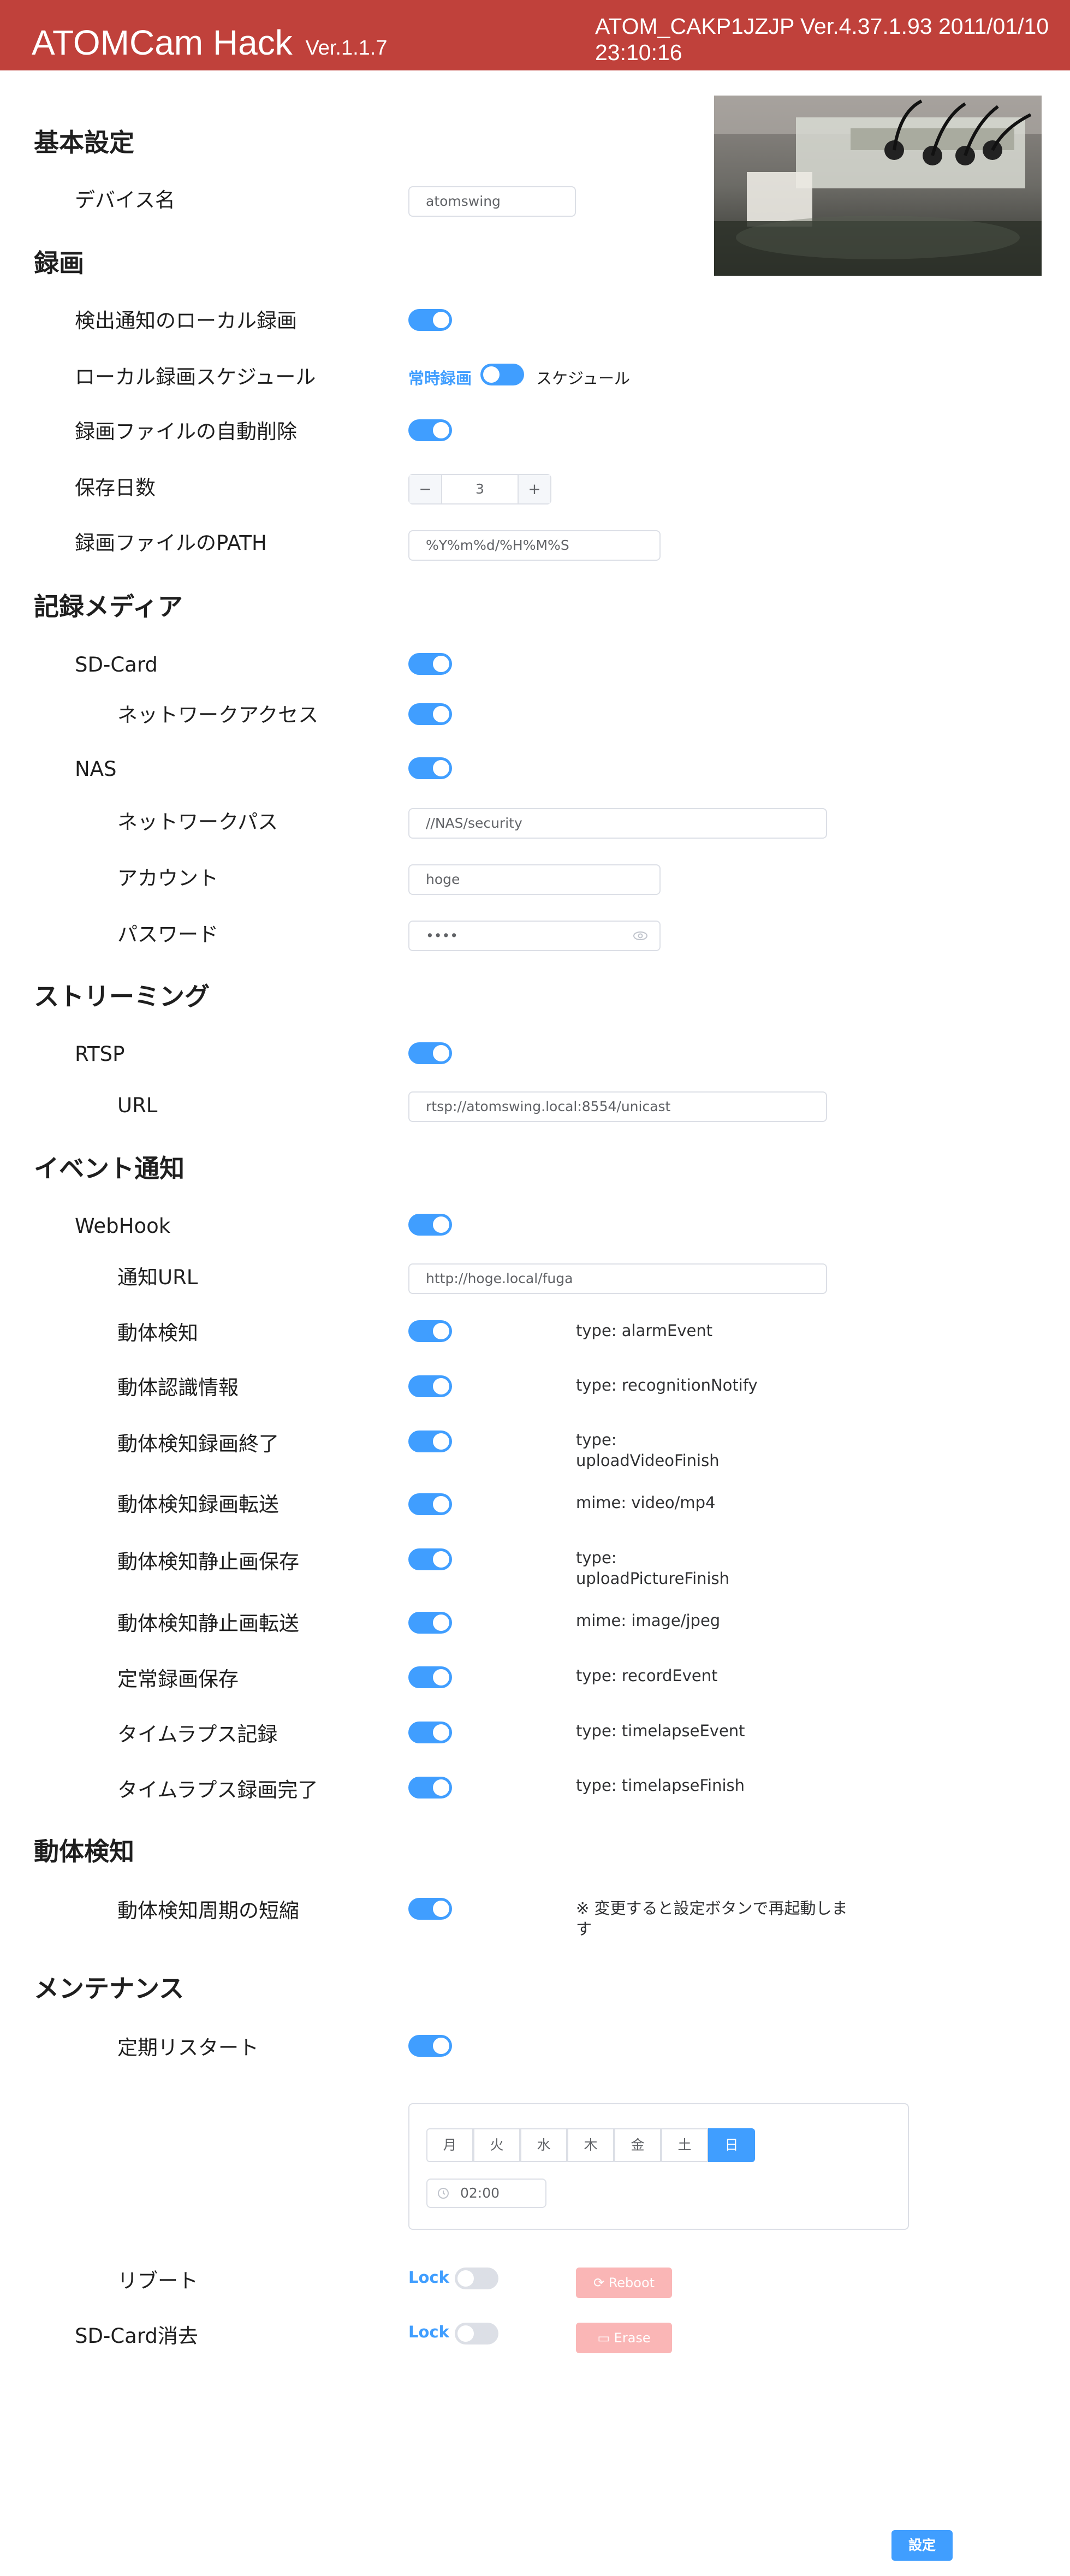 Image resolution: width=1070 pixels, height=2576 pixels. What do you see at coordinates (430, 714) in the screenshot?
I see `network-access-switch` at bounding box center [430, 714].